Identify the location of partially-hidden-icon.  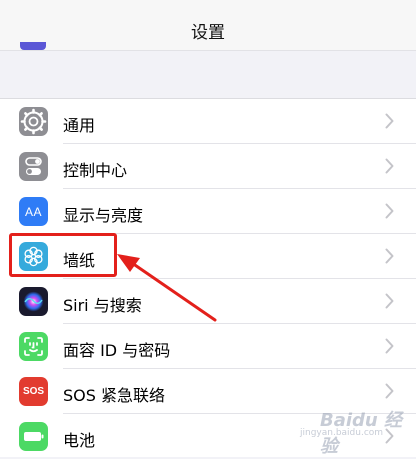
(33, 46).